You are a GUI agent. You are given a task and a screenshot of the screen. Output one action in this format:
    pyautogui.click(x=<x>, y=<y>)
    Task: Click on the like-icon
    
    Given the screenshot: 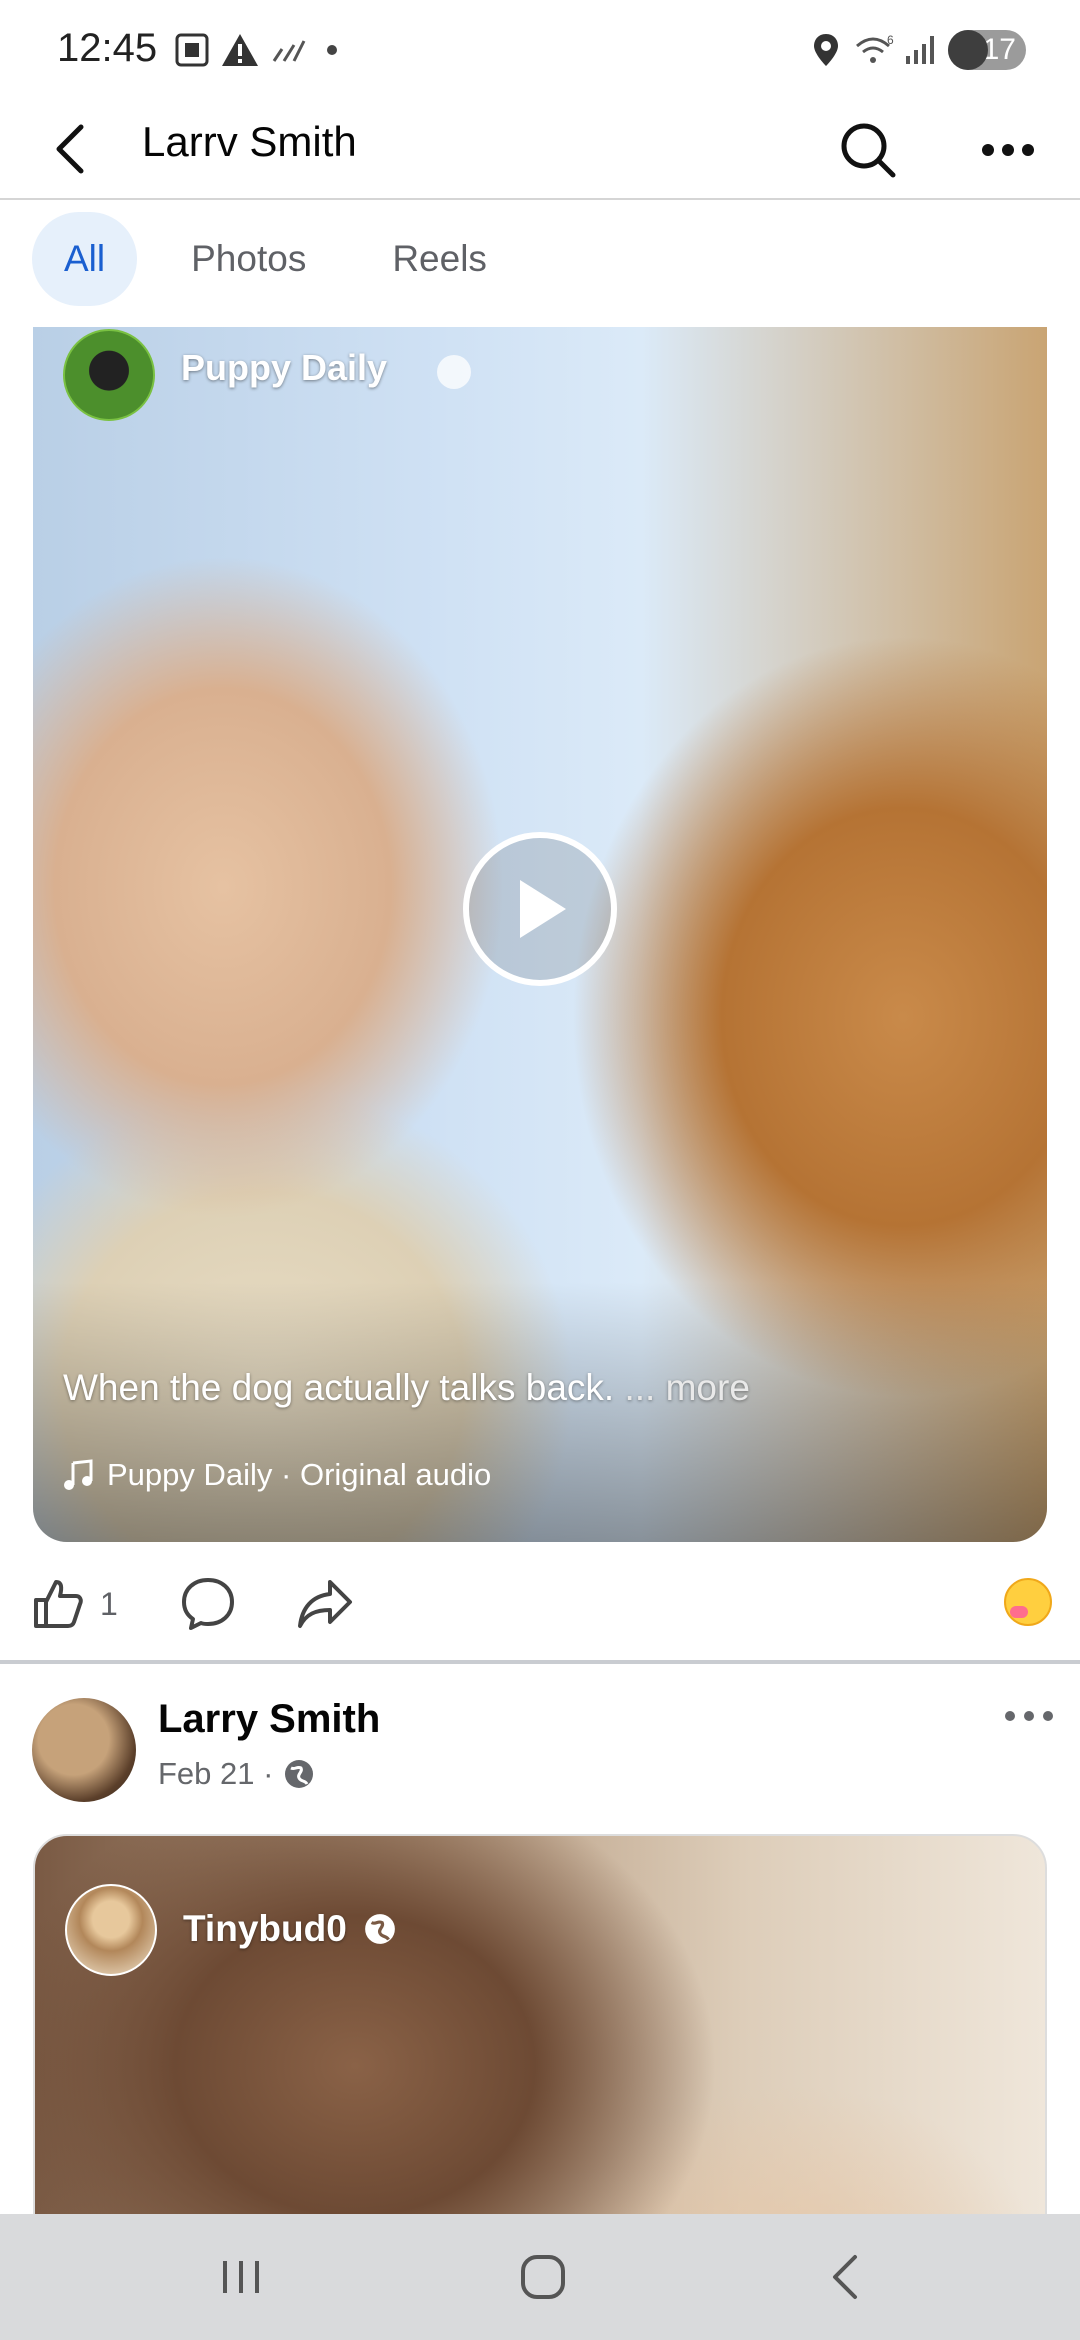 What is the action you would take?
    pyautogui.click(x=58, y=1604)
    